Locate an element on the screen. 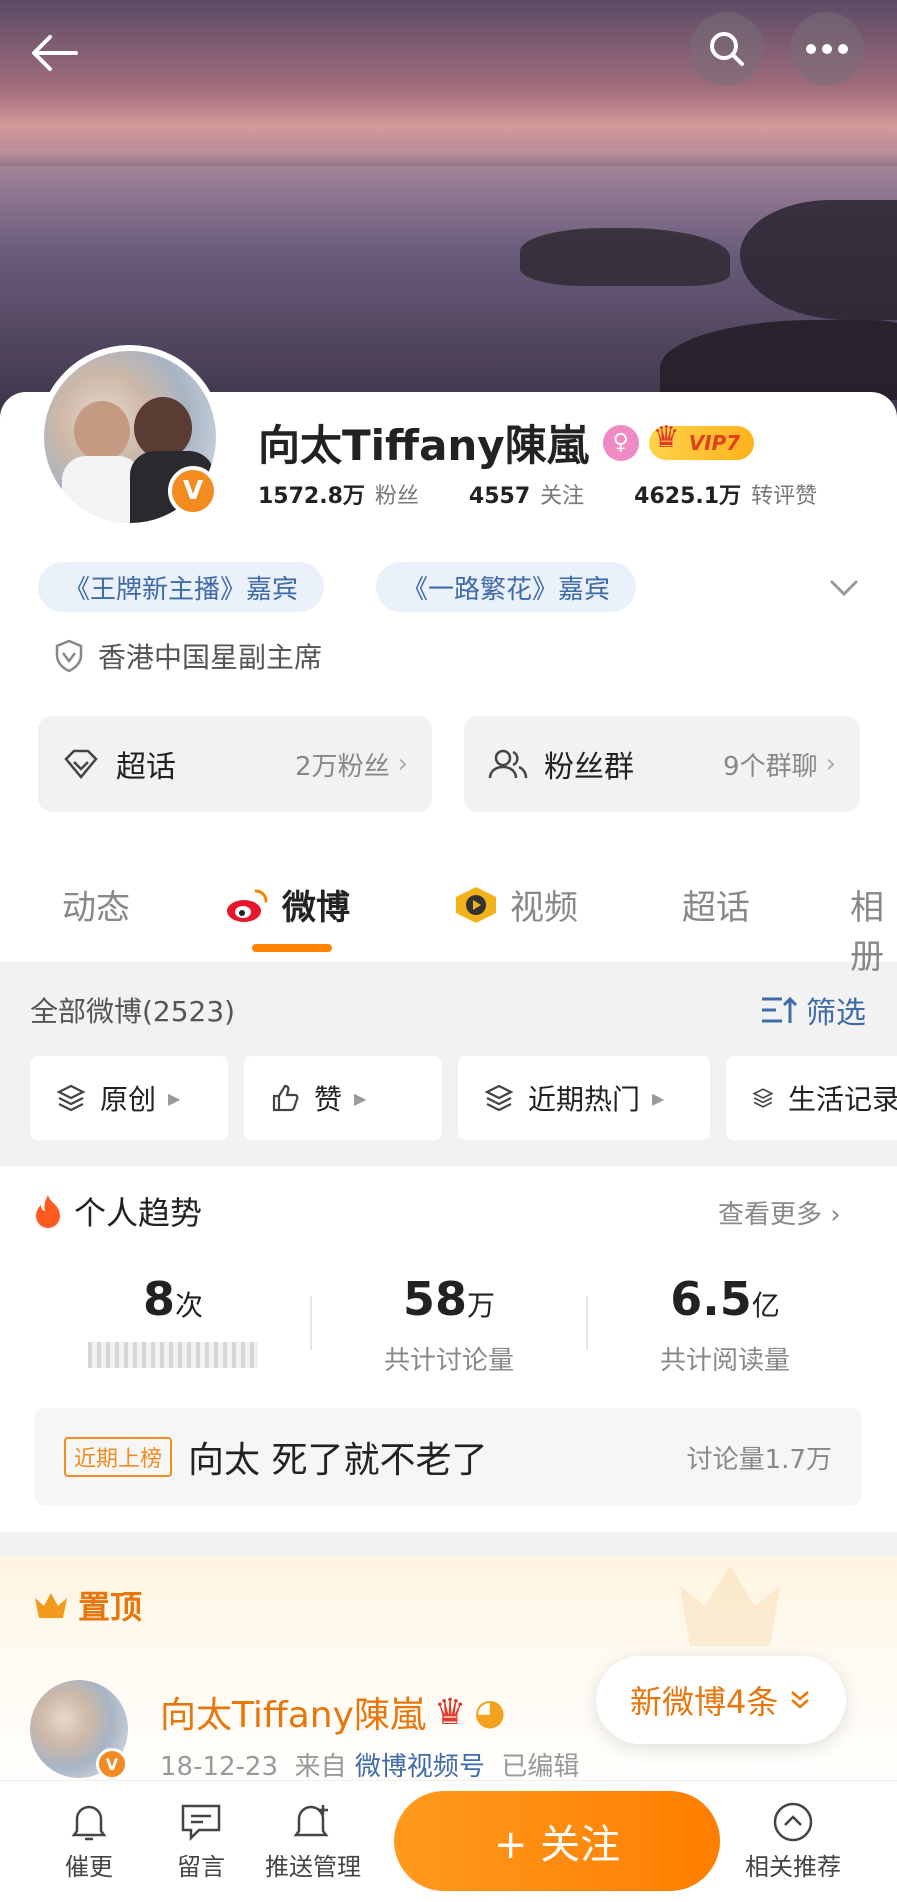 The image size is (897, 1902). crown-icon is located at coordinates (51, 1605).